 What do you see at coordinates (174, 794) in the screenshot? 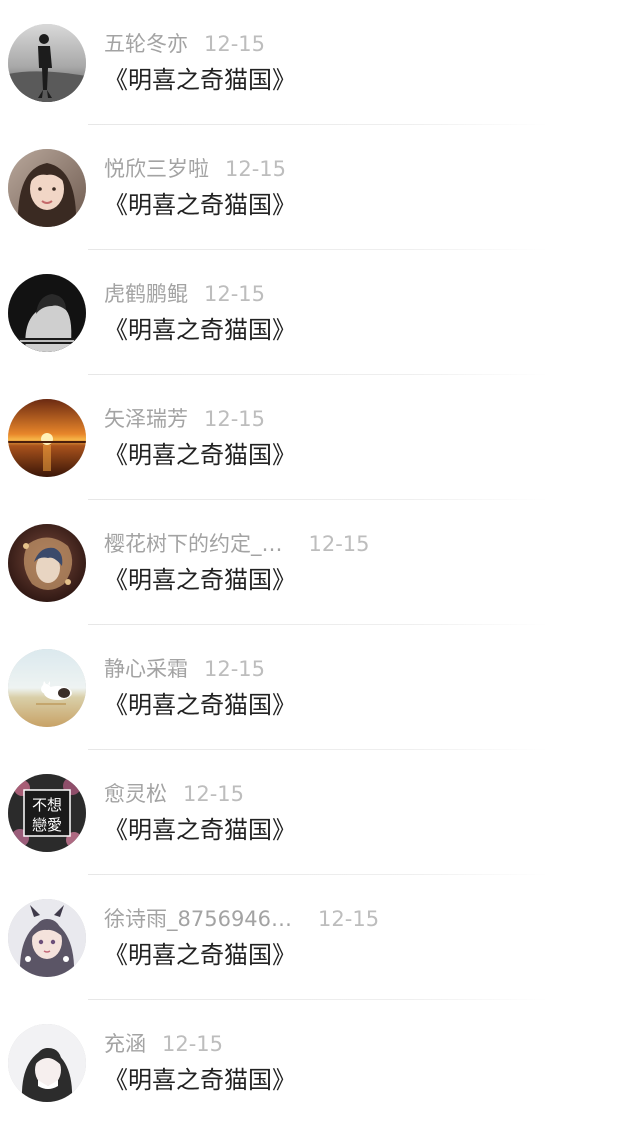
I see `conversation-meta: 愈灵松 12-15` at bounding box center [174, 794].